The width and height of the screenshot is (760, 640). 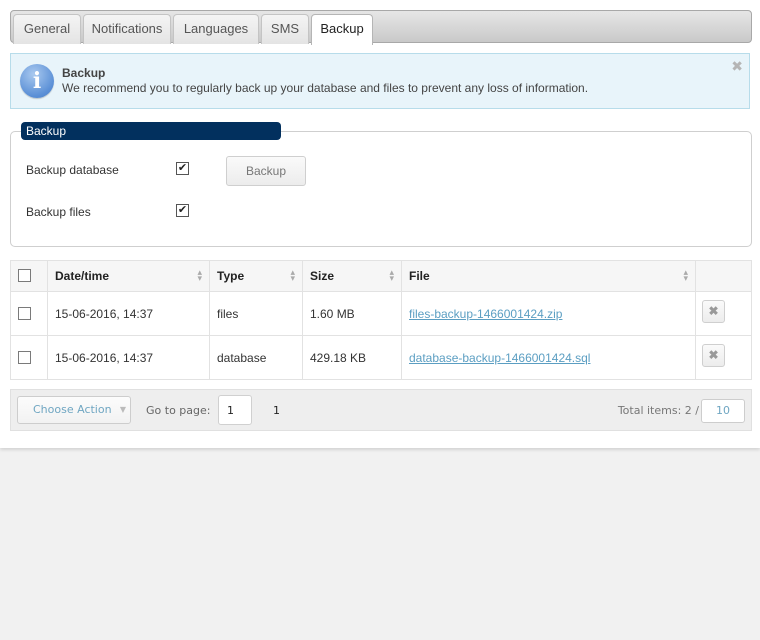 I want to click on choose-action-label: Choose Action, so click(x=72, y=409).